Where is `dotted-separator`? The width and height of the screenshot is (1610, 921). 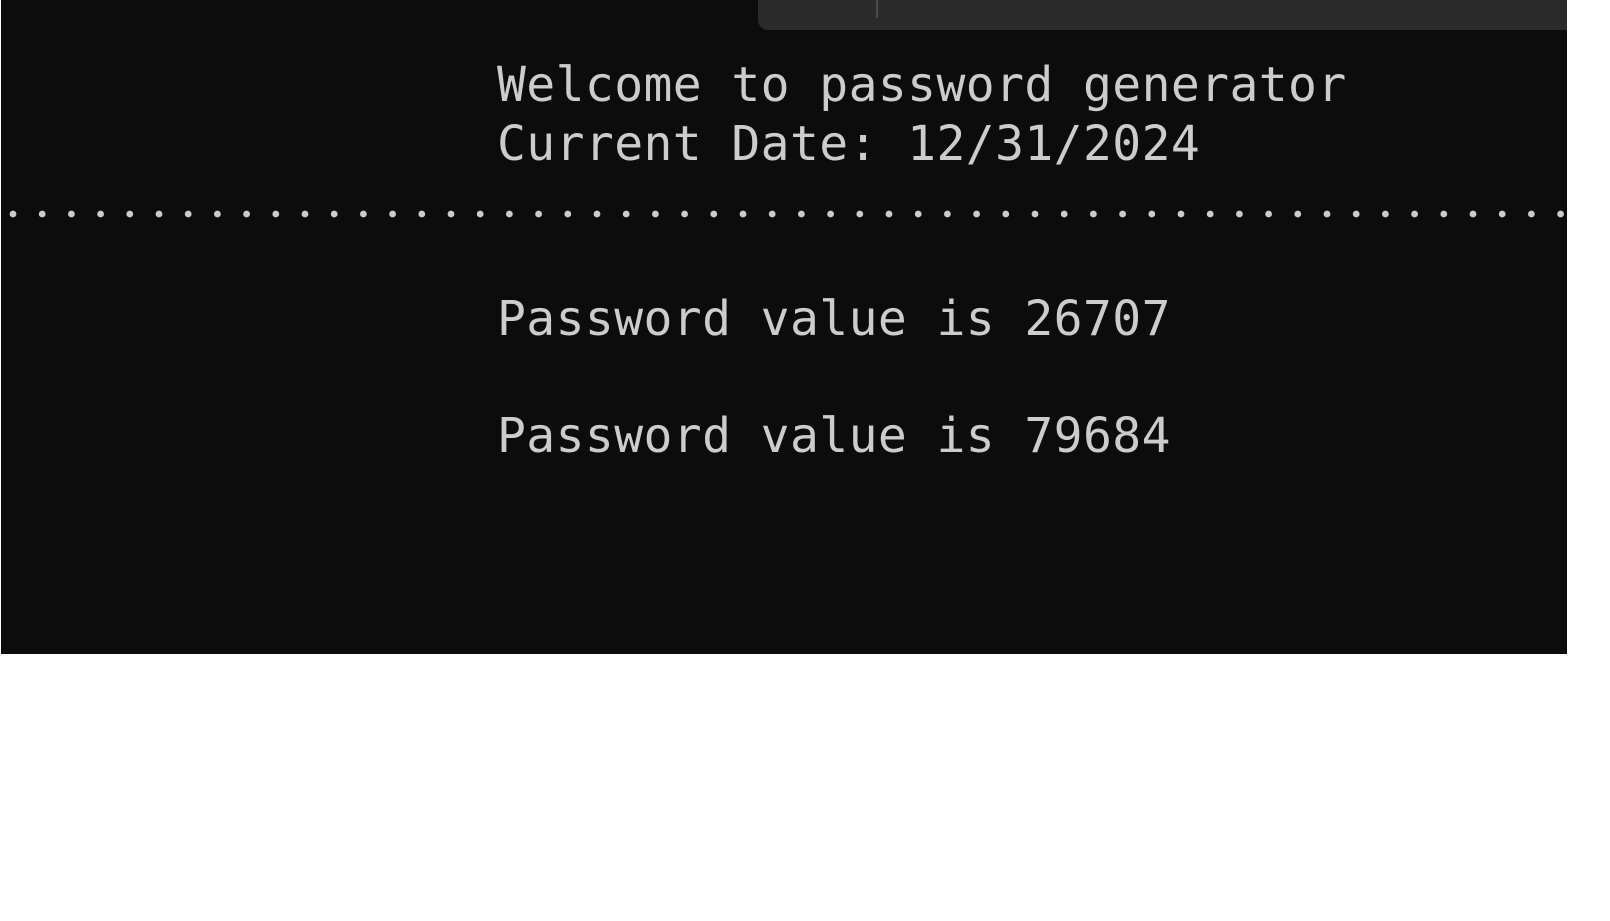 dotted-separator is located at coordinates (784, 213).